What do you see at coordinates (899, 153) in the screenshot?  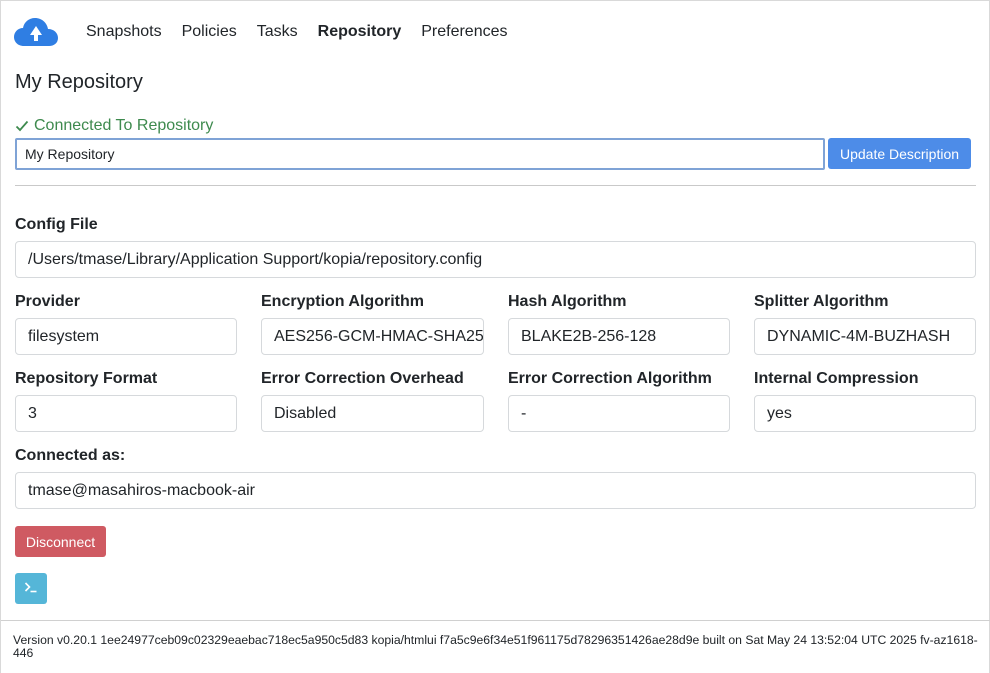 I see `update-description-button: Update Description` at bounding box center [899, 153].